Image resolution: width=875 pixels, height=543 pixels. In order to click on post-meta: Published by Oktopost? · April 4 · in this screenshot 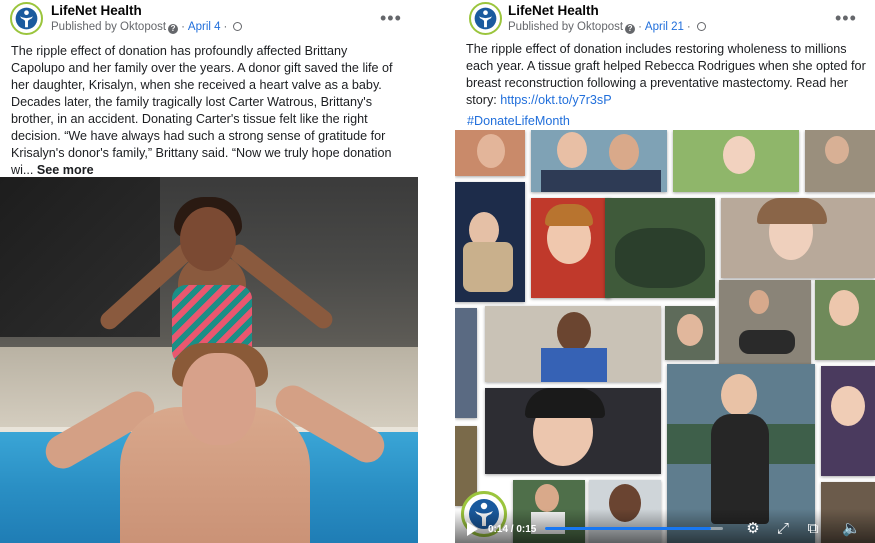, I will do `click(147, 27)`.